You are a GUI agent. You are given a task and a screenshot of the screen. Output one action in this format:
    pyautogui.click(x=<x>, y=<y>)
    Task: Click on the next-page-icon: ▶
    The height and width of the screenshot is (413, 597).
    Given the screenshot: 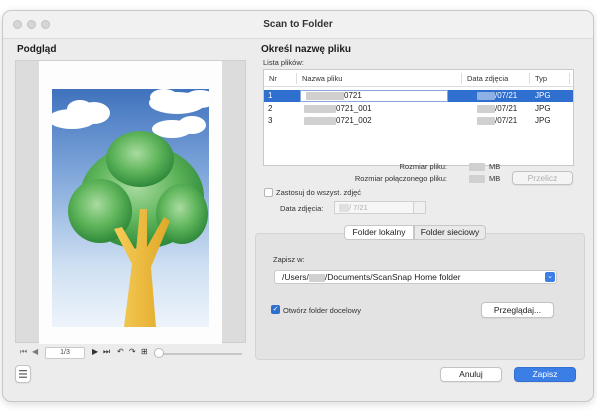 What is the action you would take?
    pyautogui.click(x=95, y=351)
    